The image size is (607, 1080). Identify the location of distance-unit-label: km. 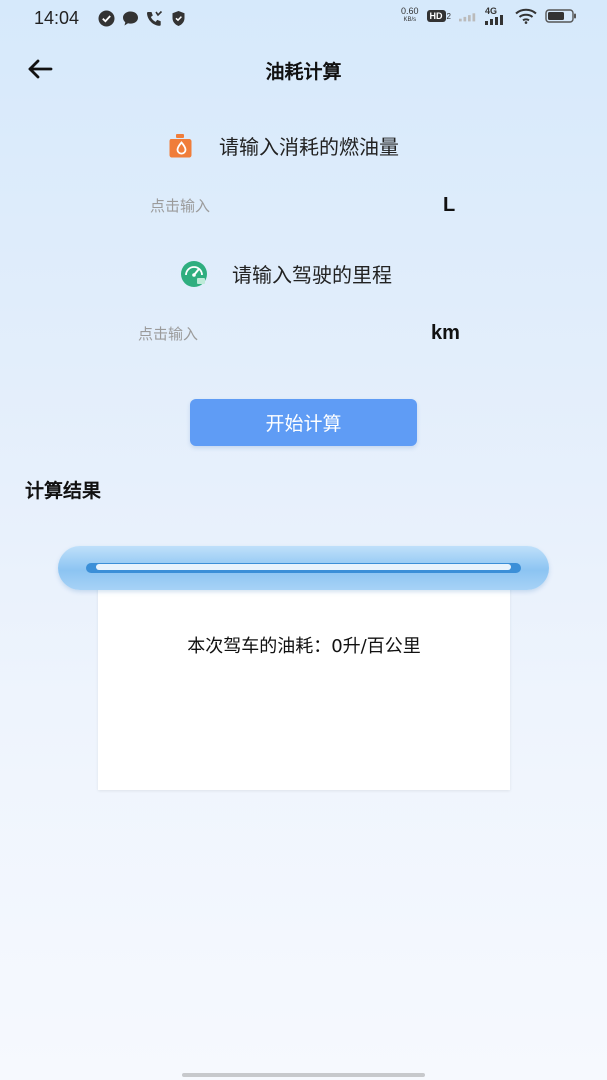
(445, 333).